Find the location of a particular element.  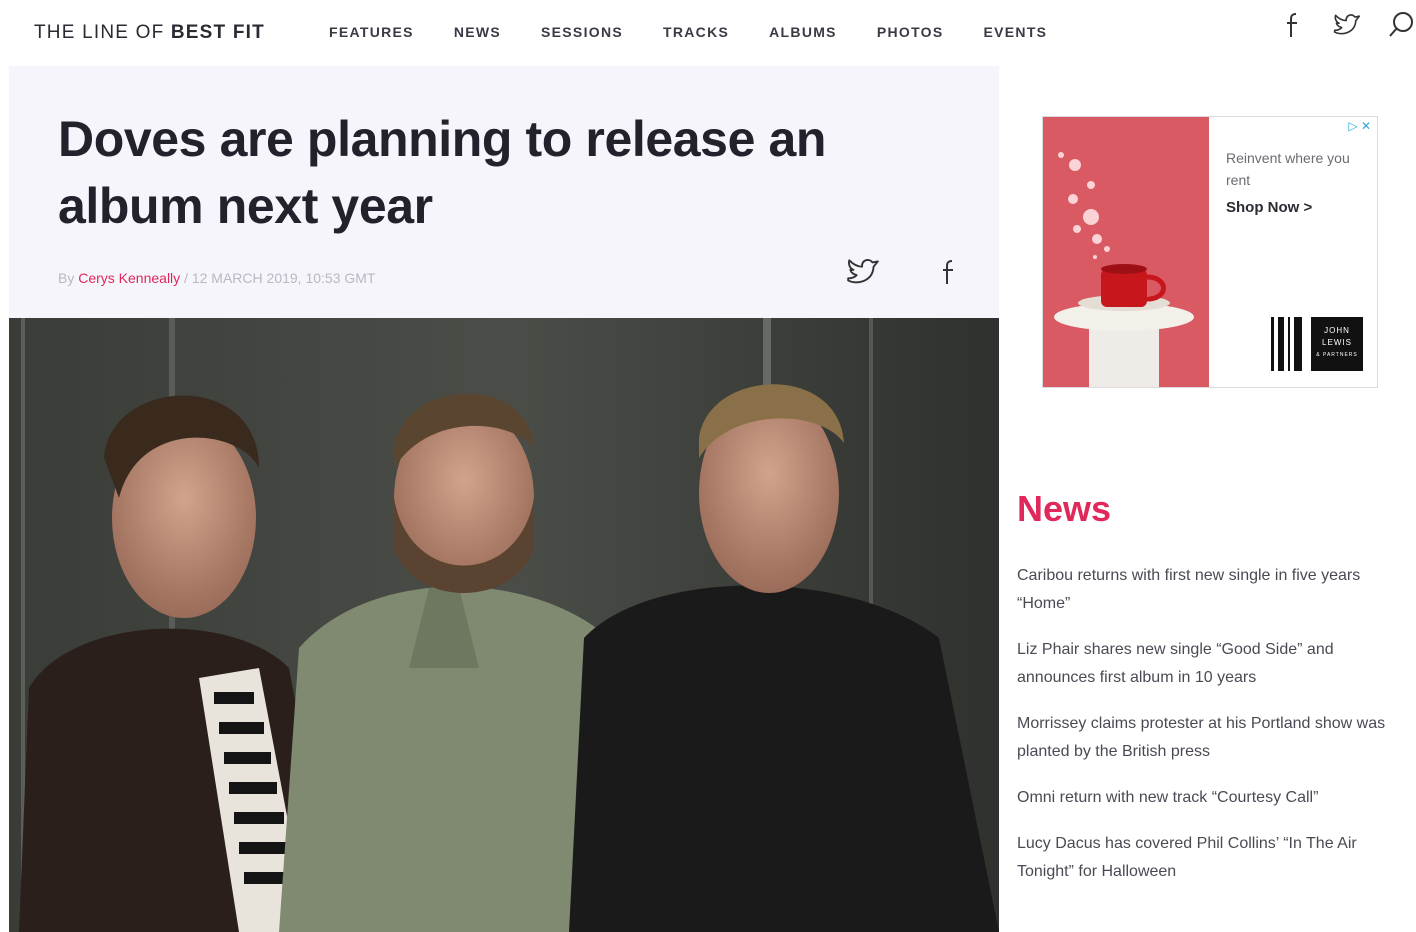

ad-brand-line-1: JOHN is located at coordinates (1337, 330).